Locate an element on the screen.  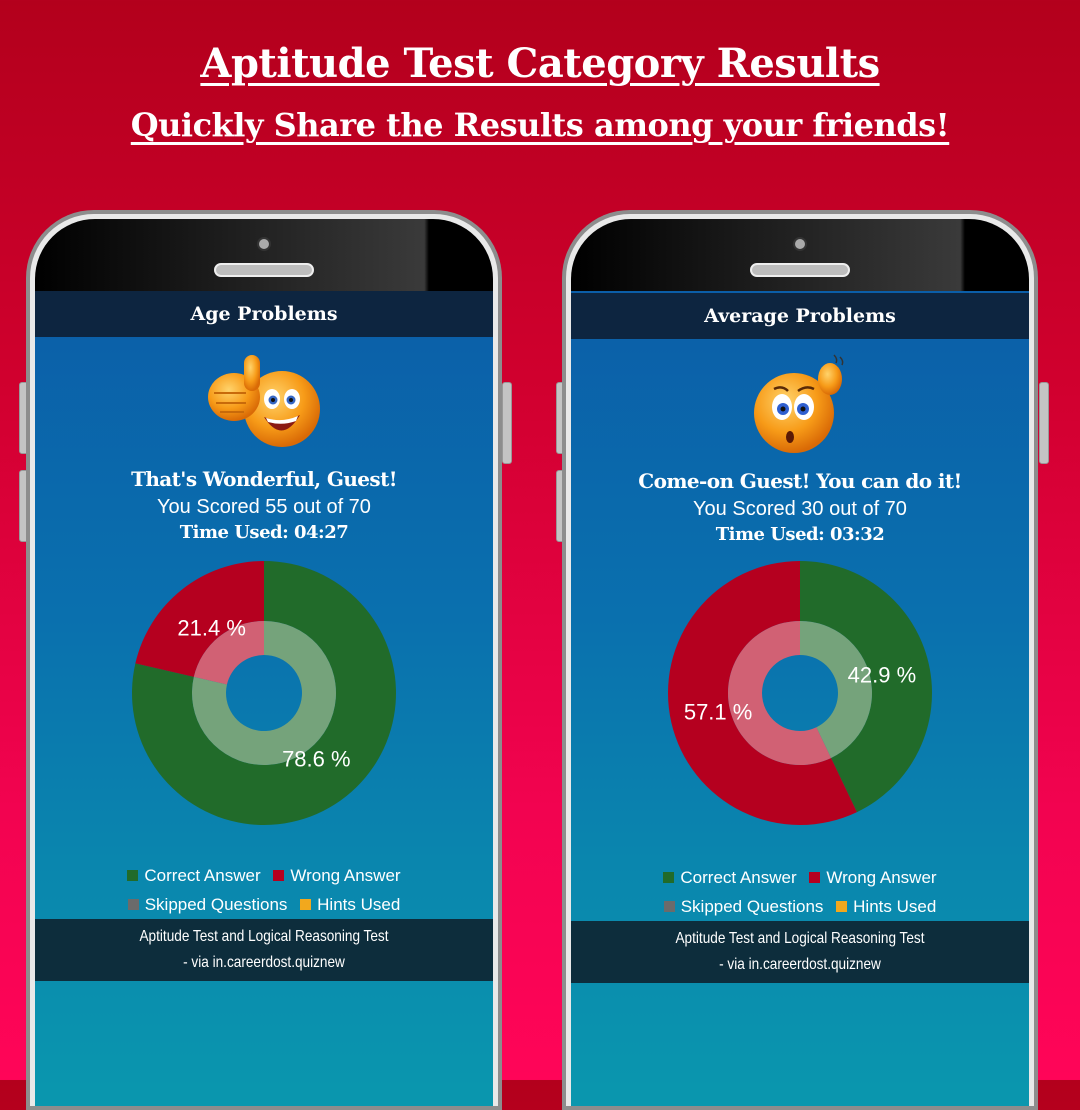
thumbs-up-emoji-icon is located at coordinates (264, 401).